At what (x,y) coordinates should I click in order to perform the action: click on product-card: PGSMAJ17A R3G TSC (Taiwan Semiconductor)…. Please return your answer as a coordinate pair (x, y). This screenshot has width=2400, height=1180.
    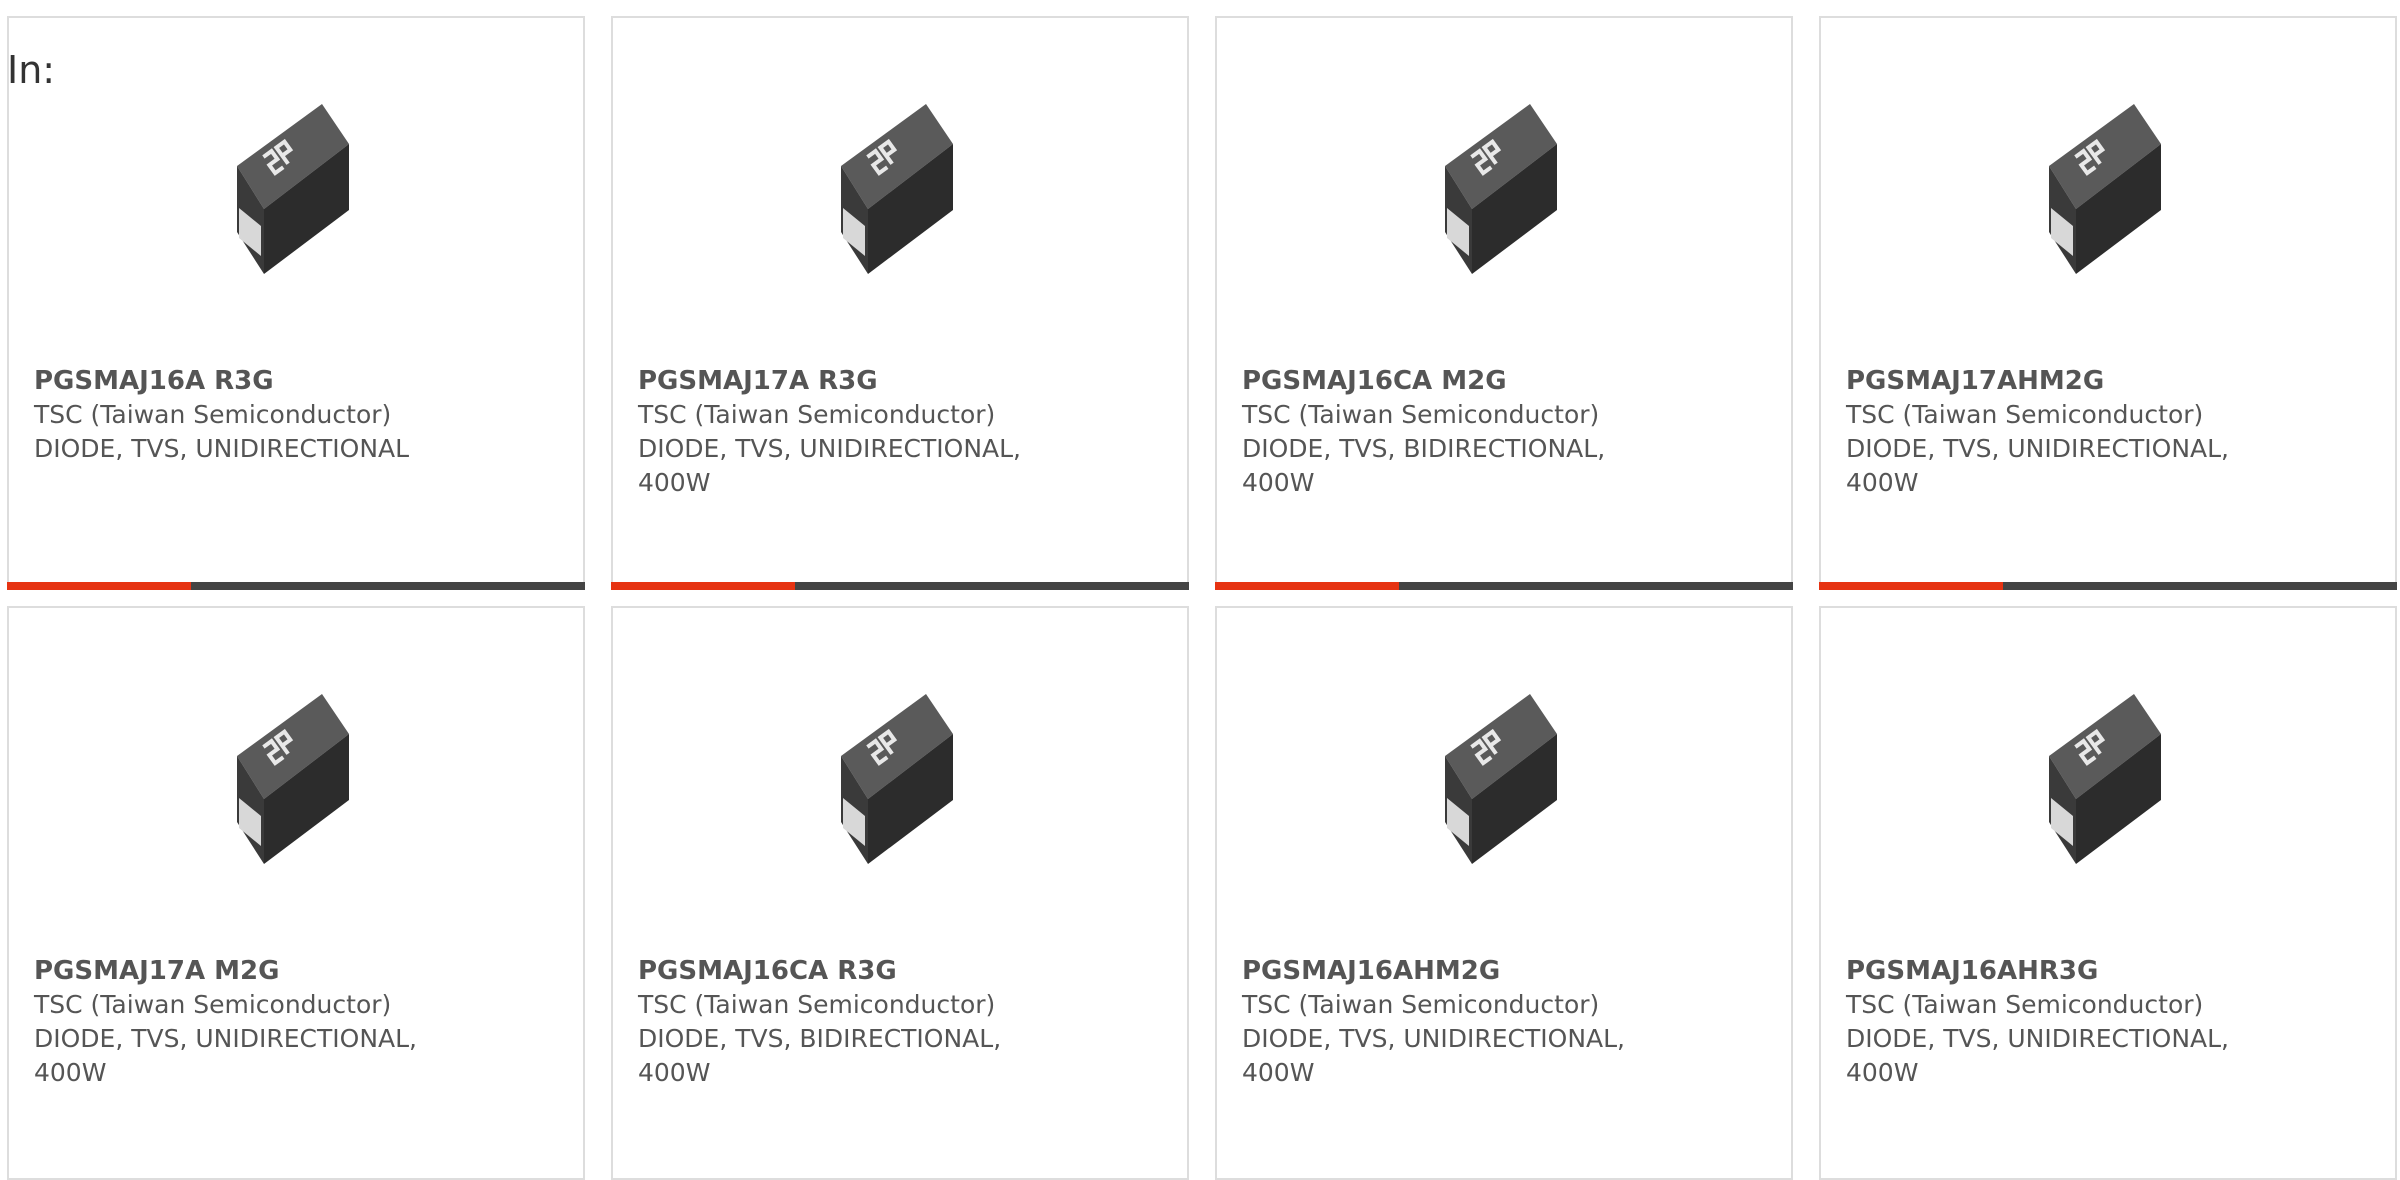
    Looking at the image, I should click on (900, 303).